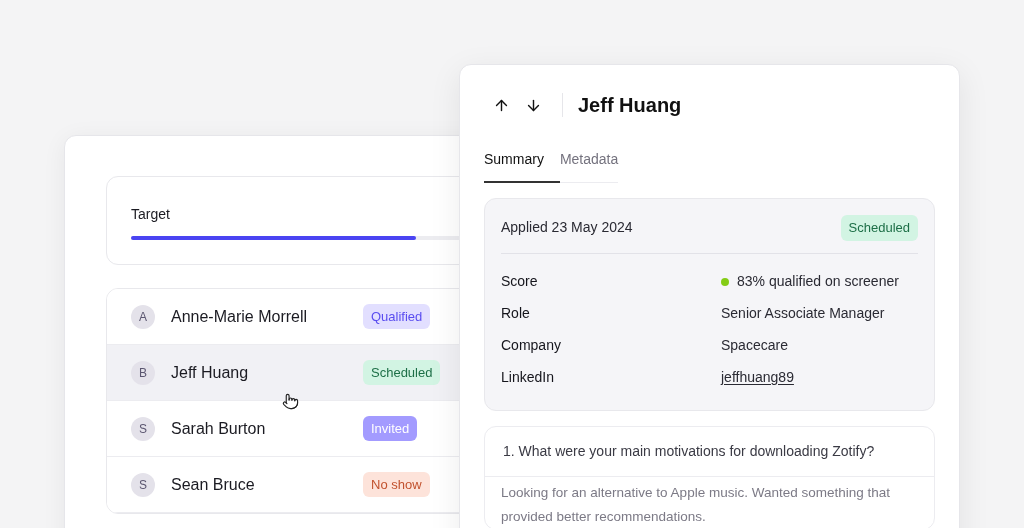 Image resolution: width=1024 pixels, height=528 pixels. I want to click on field-value: Senior Associate Manager, so click(803, 313).